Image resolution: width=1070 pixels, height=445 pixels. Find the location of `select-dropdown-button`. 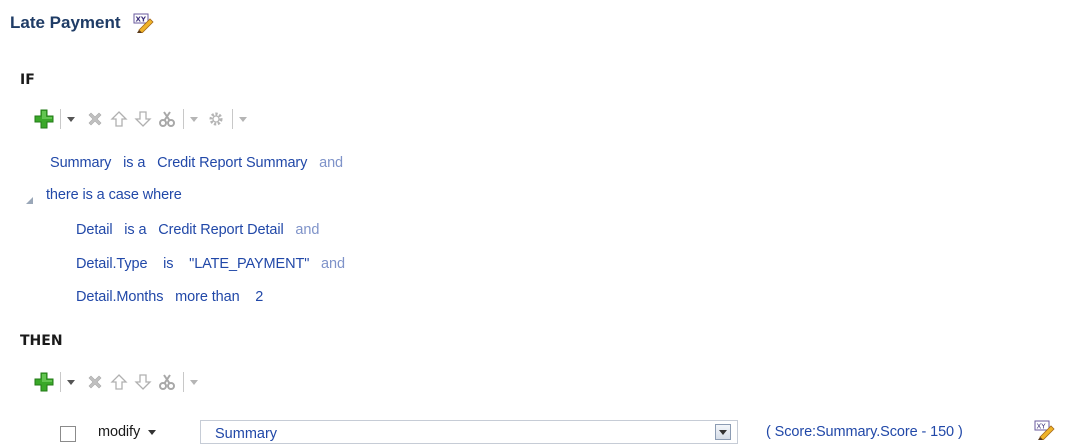

select-dropdown-button is located at coordinates (723, 432).